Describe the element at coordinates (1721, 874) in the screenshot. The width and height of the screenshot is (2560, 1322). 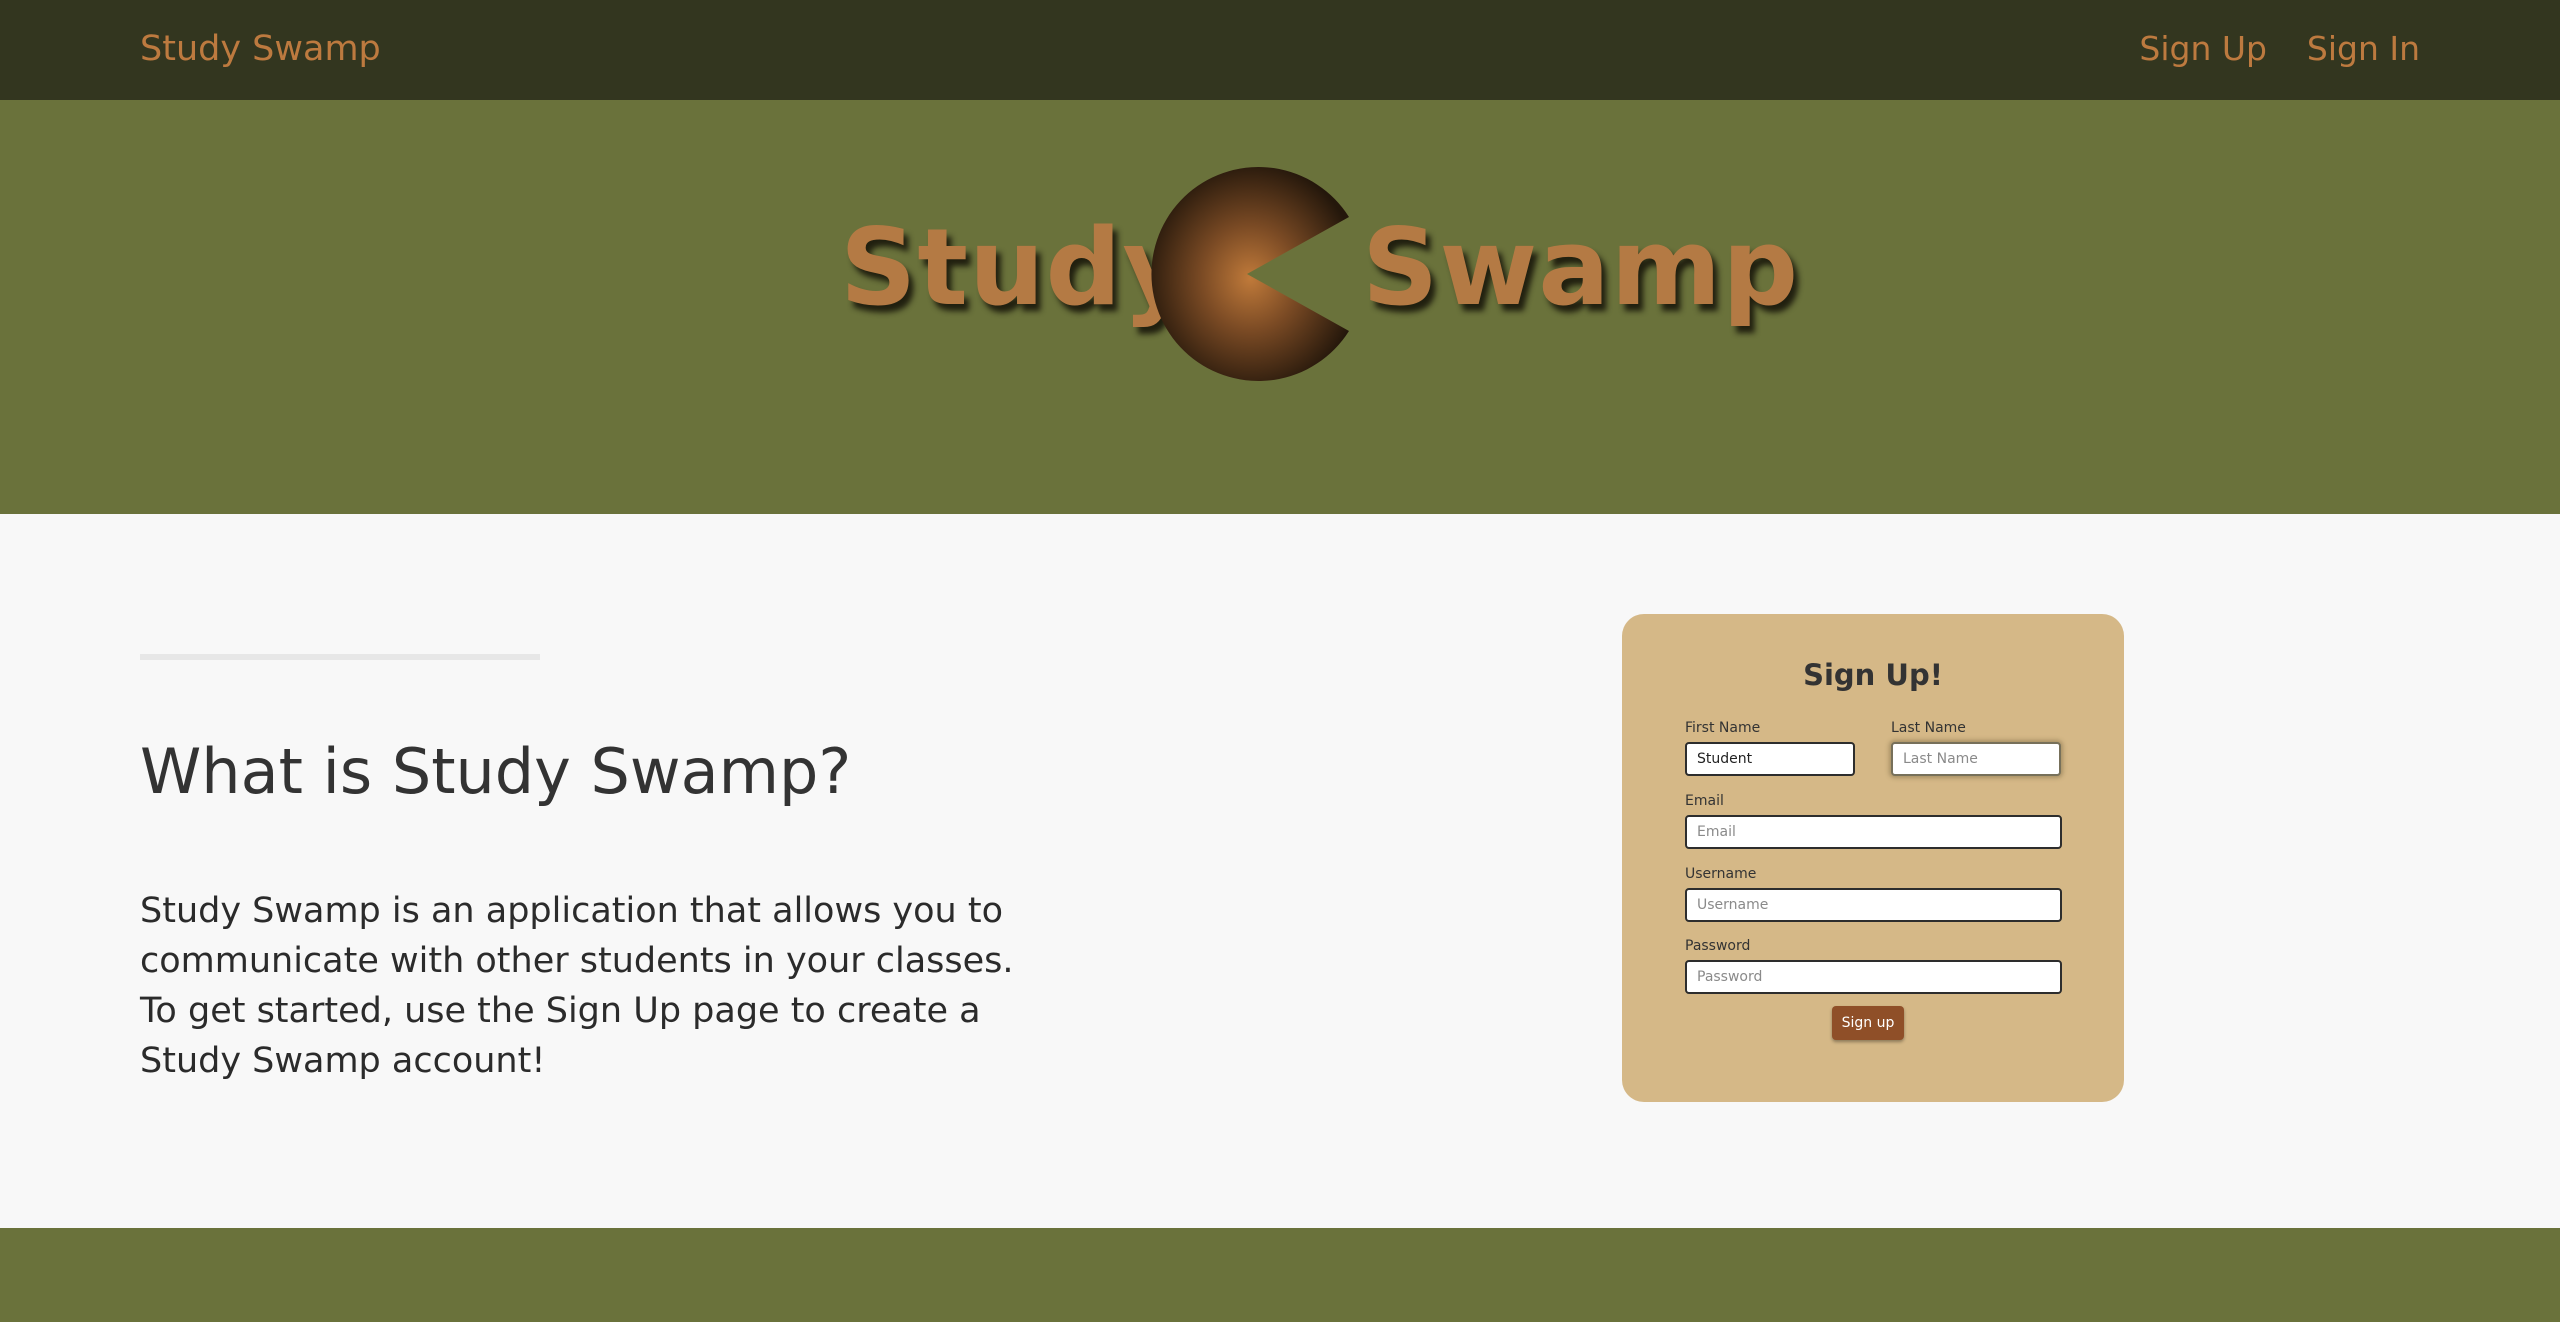
I see `username-label: Username` at that location.